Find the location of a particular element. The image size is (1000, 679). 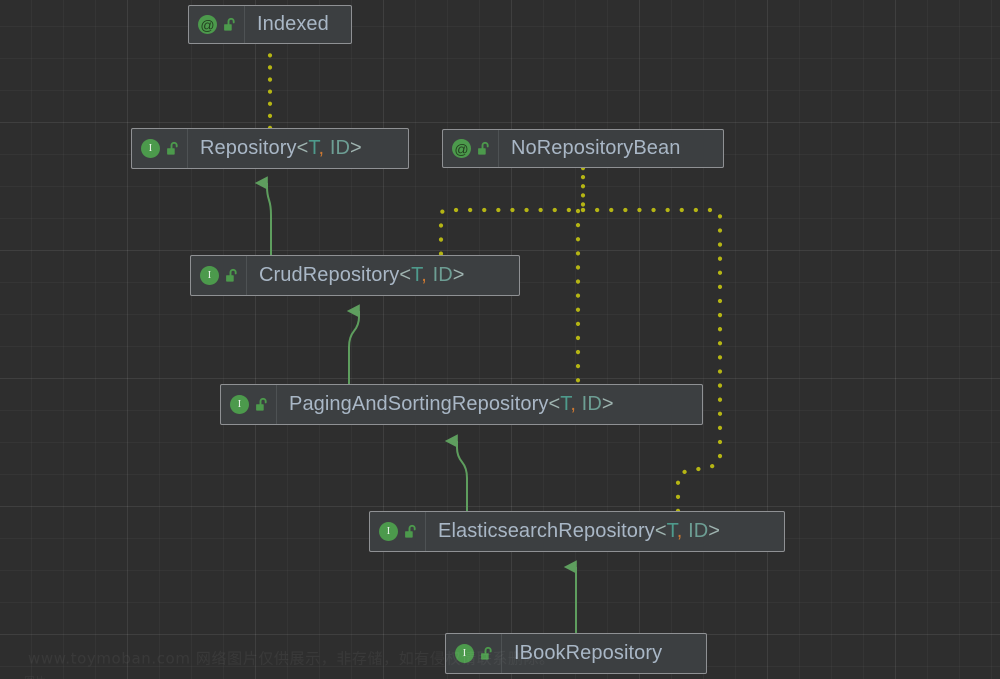

node-label-crudrepository: CrudRepository<T, ID> is located at coordinates (362, 275).